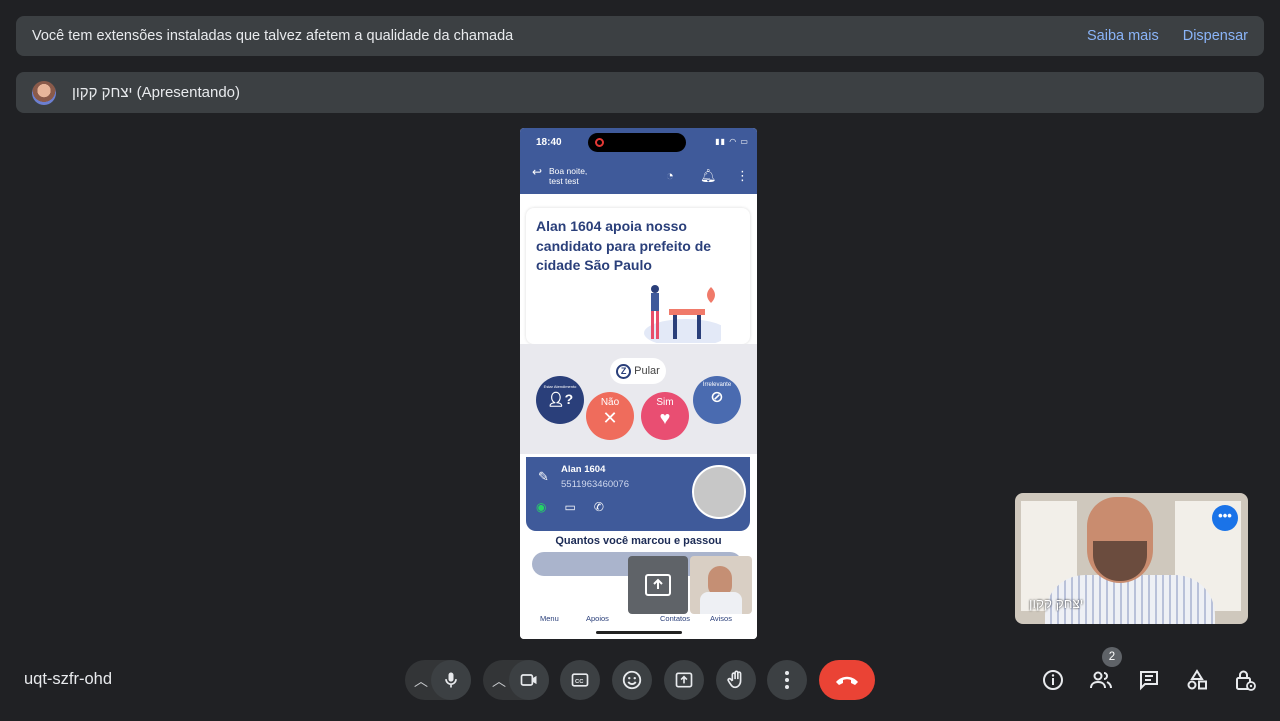 This screenshot has height=721, width=1280. Describe the element at coordinates (721, 618) in the screenshot. I see `nav-item-avisos: Avisos` at that location.